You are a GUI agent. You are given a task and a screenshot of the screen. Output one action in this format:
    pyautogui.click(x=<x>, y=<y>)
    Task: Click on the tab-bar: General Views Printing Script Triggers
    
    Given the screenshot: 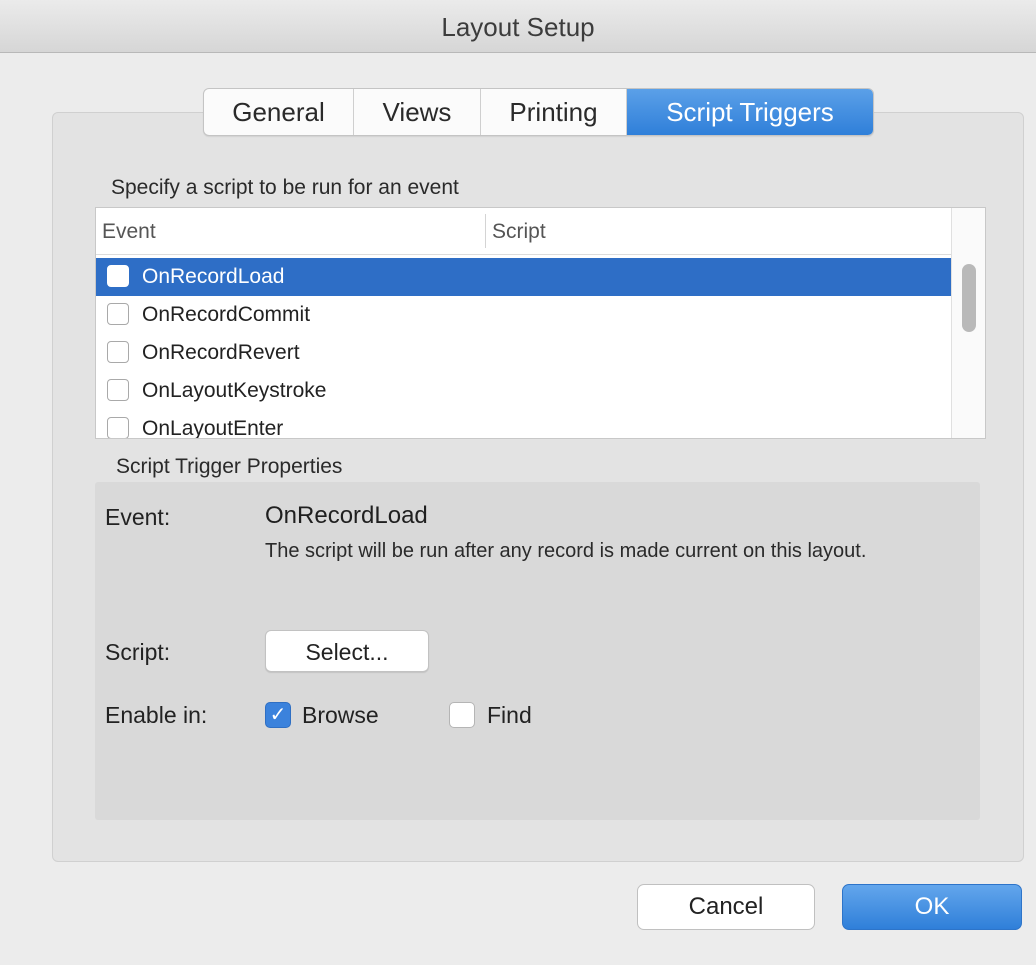 What is the action you would take?
    pyautogui.click(x=538, y=112)
    